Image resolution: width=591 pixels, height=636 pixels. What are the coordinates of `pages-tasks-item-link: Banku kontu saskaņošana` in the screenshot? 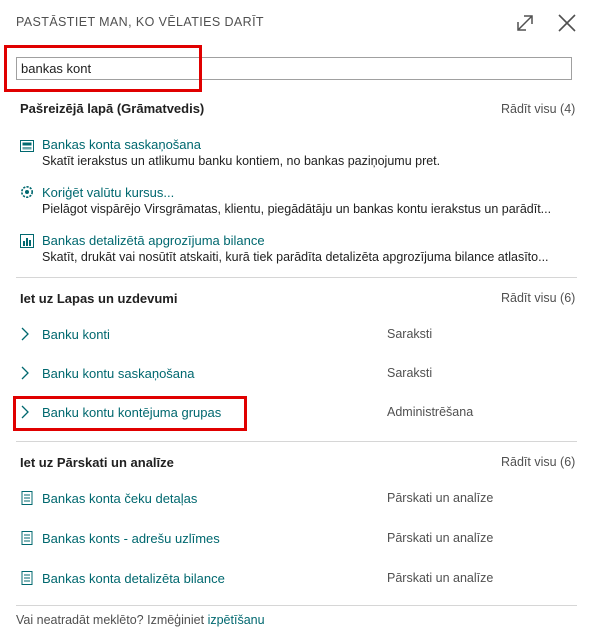 It's located at (118, 373).